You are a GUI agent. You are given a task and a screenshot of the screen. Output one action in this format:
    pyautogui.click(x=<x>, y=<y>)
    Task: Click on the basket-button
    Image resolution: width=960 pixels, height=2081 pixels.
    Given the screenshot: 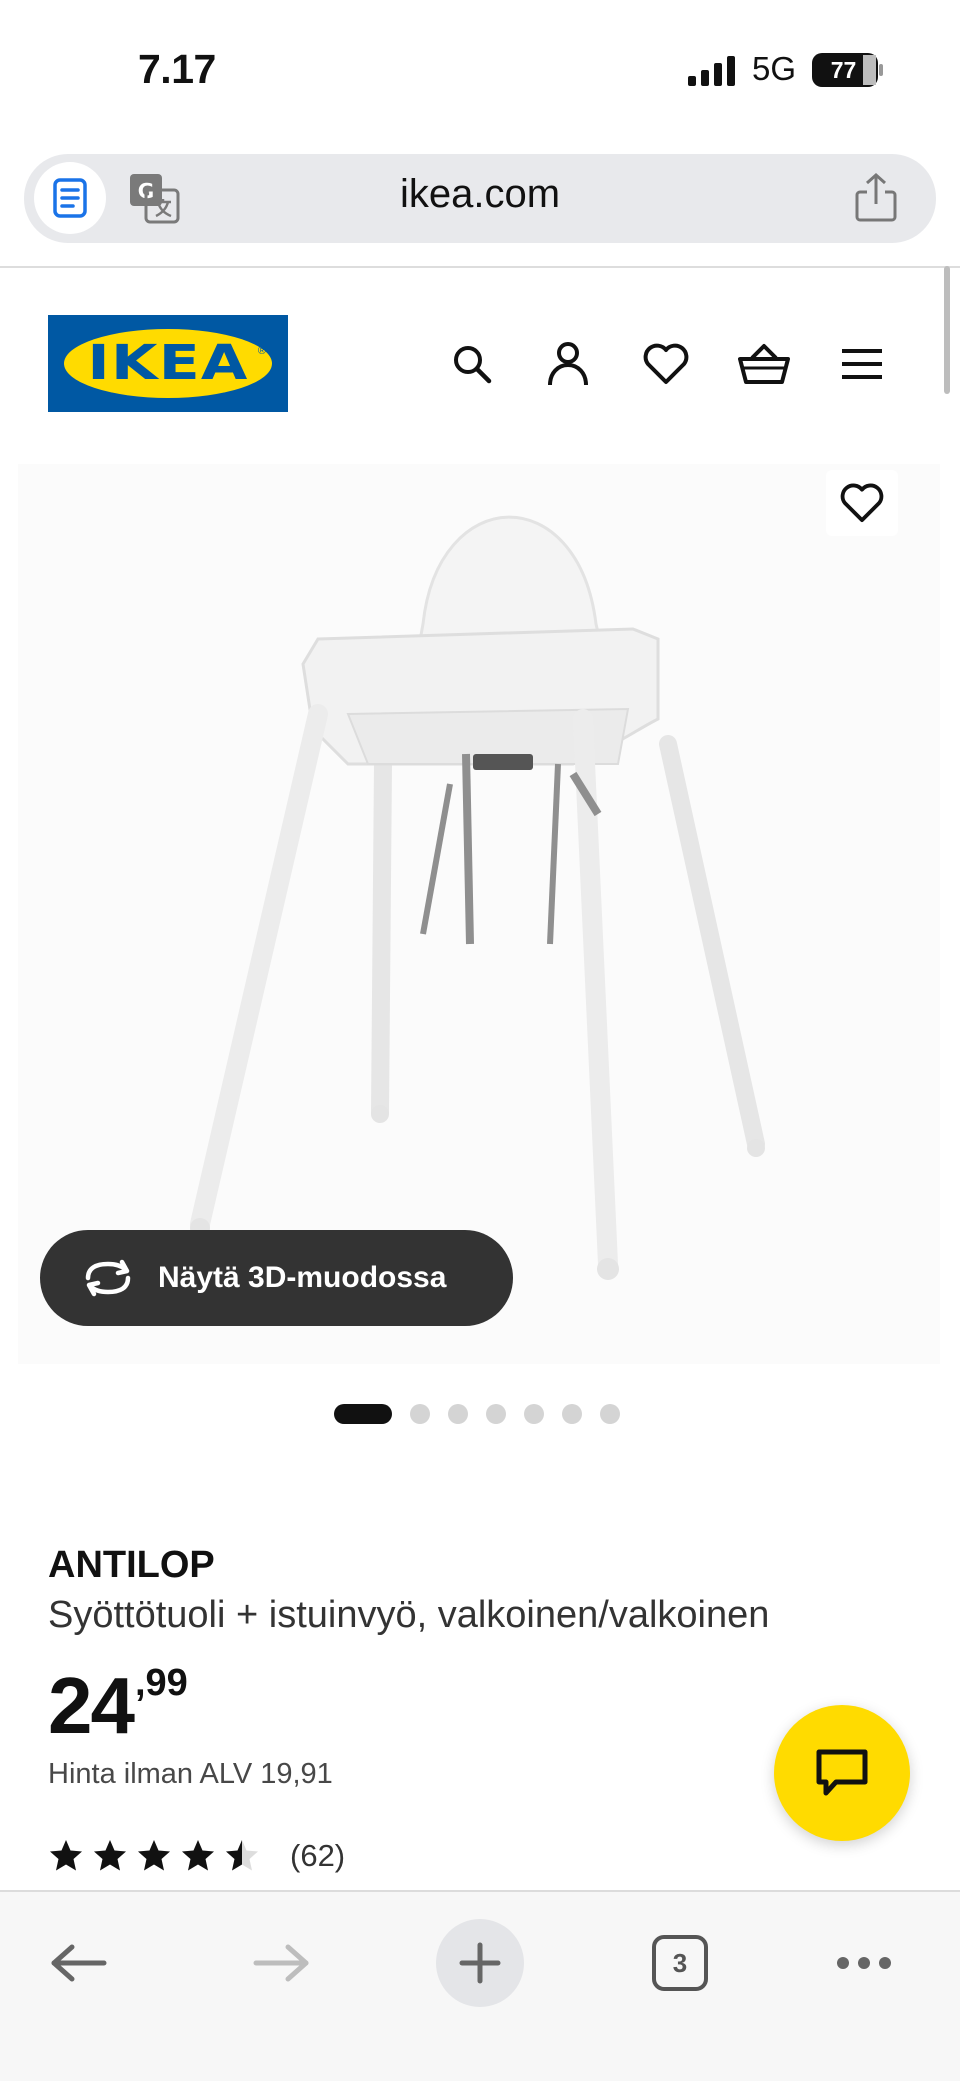 What is the action you would take?
    pyautogui.click(x=764, y=364)
    